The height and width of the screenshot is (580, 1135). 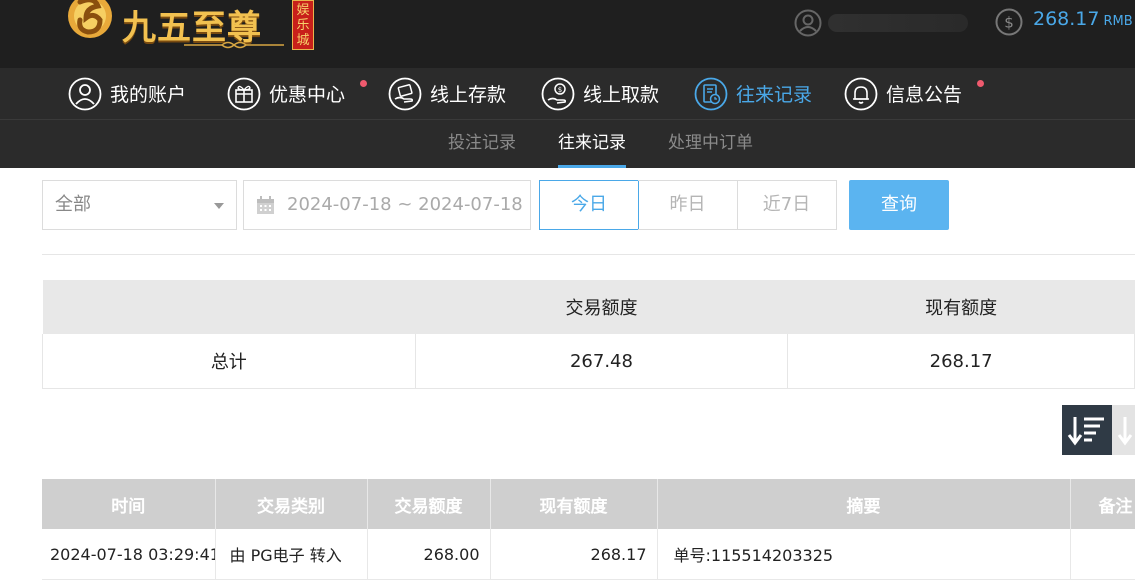 I want to click on tab-label: 处理中订单, so click(x=710, y=143).